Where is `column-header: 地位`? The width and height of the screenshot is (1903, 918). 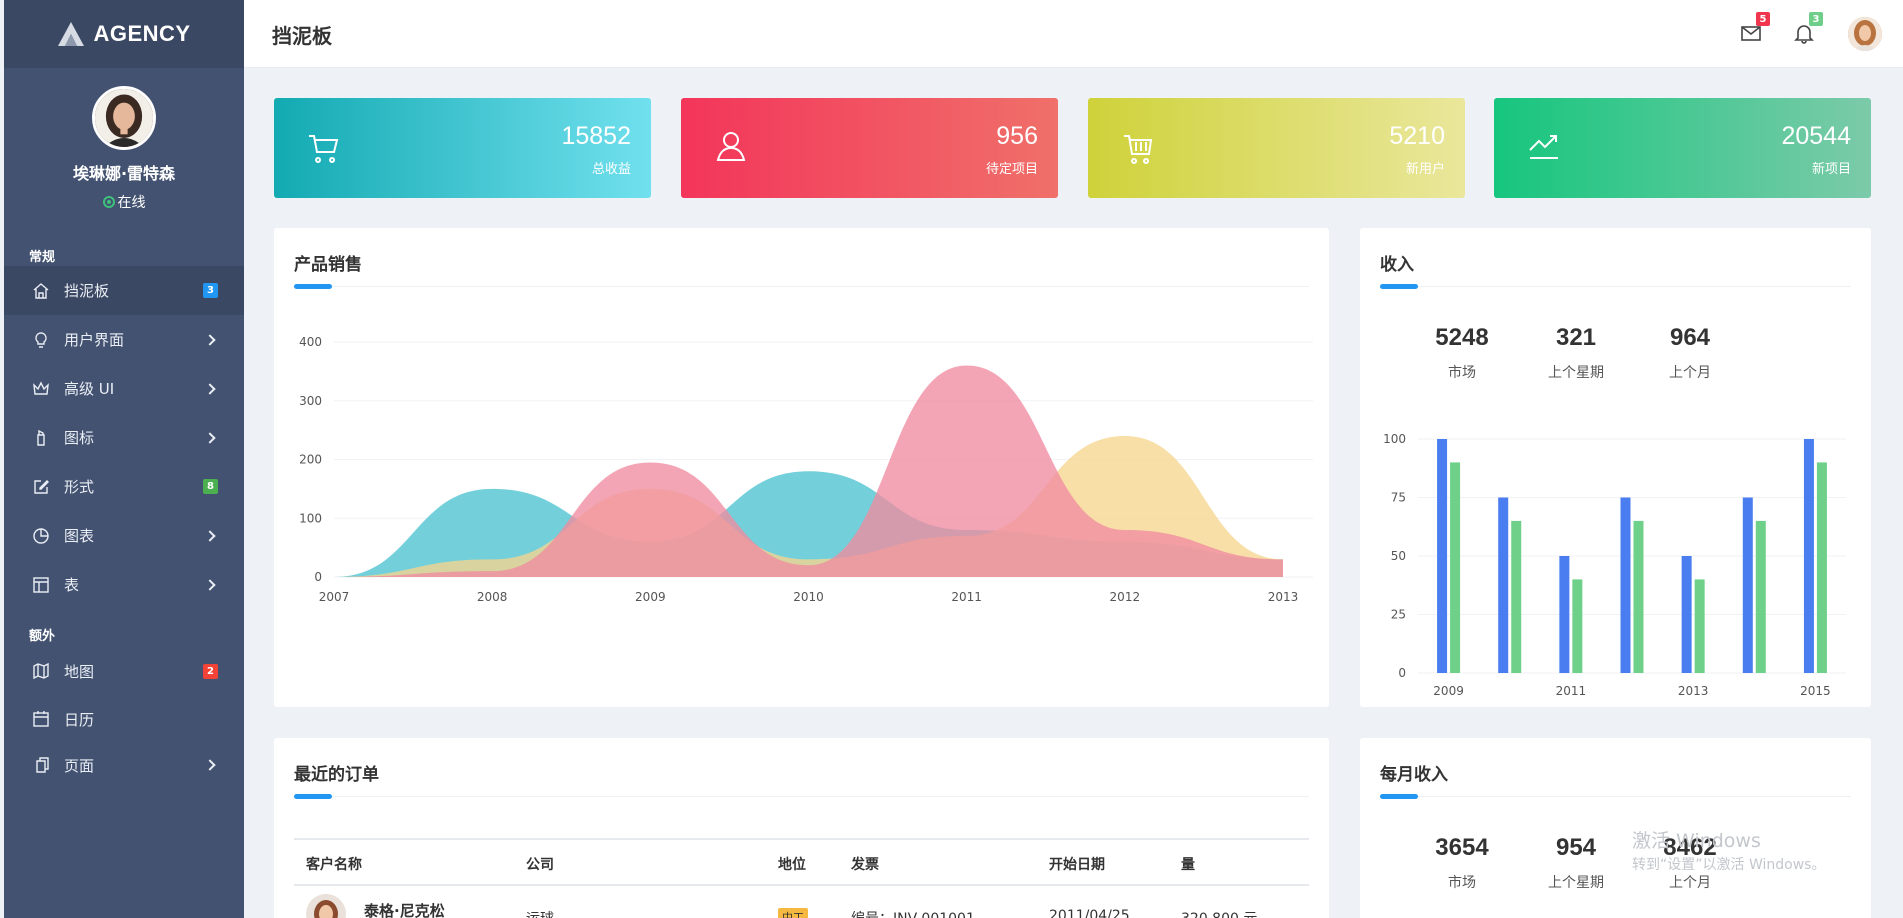 column-header: 地位 is located at coordinates (792, 864).